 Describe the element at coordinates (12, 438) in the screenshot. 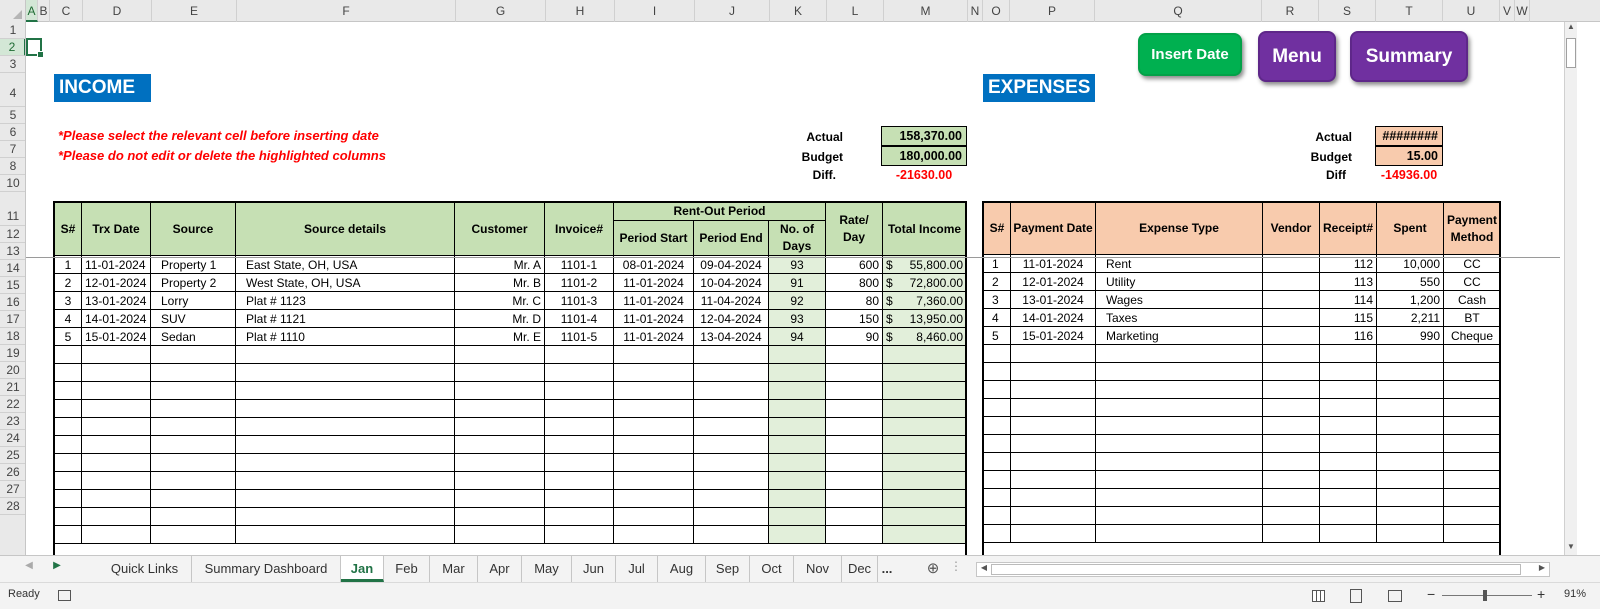

I see `row-header-24: 24` at that location.